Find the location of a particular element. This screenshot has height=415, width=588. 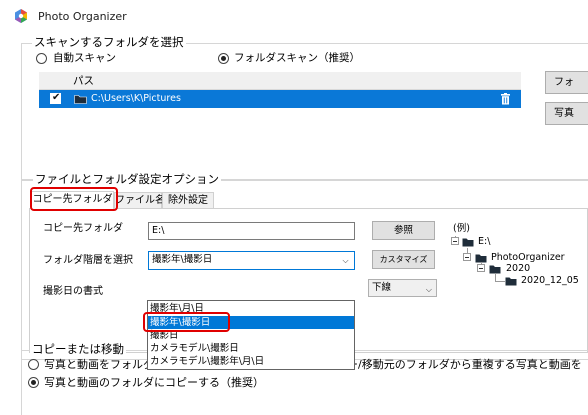

copy-dest-label: コピー先フォルダ is located at coordinates (83, 228).